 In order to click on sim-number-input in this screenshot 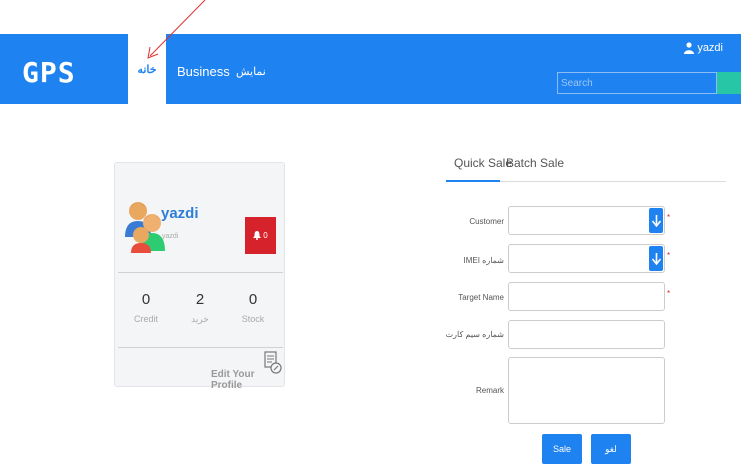, I will do `click(586, 334)`.